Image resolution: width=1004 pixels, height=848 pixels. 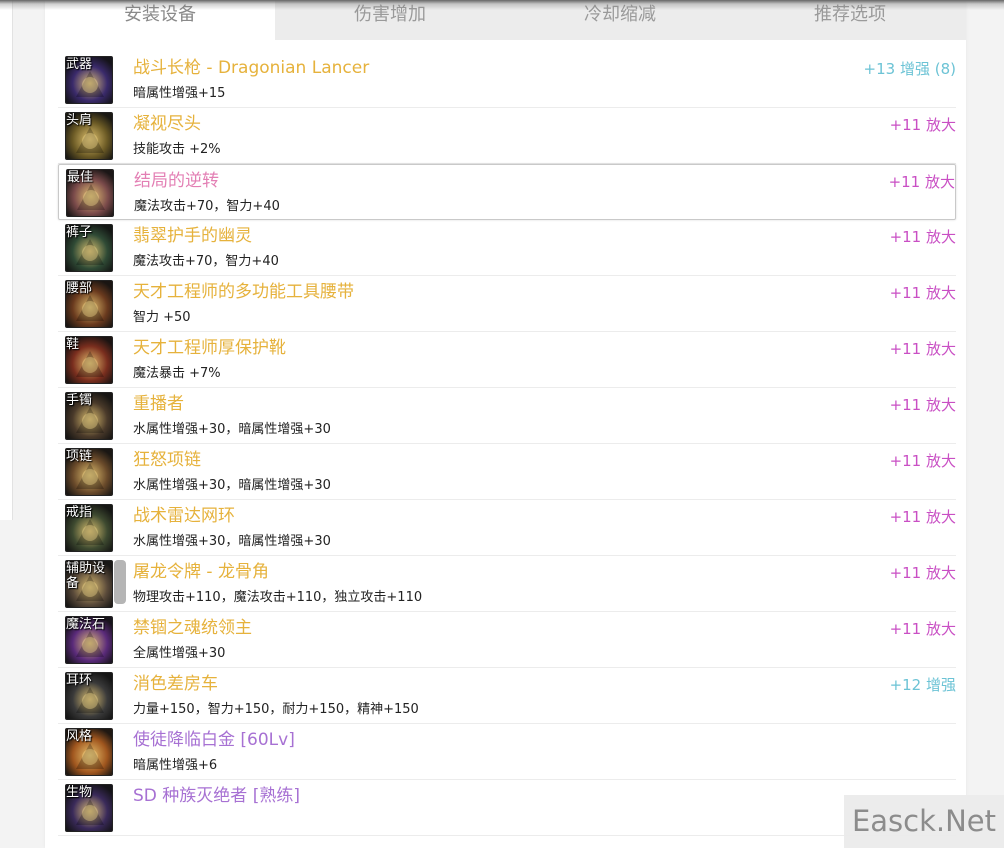 What do you see at coordinates (89, 136) in the screenshot?
I see `shoulder-icon: 头肩` at bounding box center [89, 136].